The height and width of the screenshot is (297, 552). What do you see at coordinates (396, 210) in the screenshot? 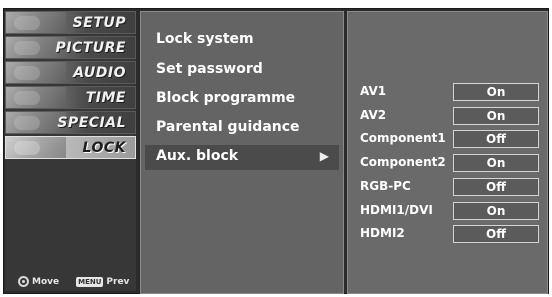
I see `aux-row-label: HDMI1/DVI` at bounding box center [396, 210].